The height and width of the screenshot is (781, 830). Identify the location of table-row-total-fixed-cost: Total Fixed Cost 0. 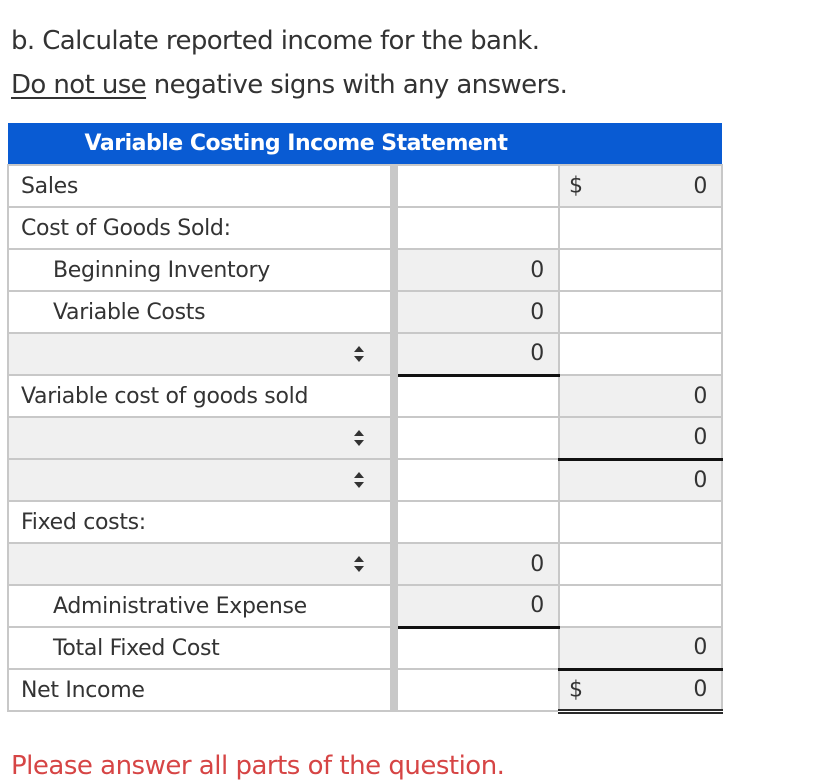
(365, 647).